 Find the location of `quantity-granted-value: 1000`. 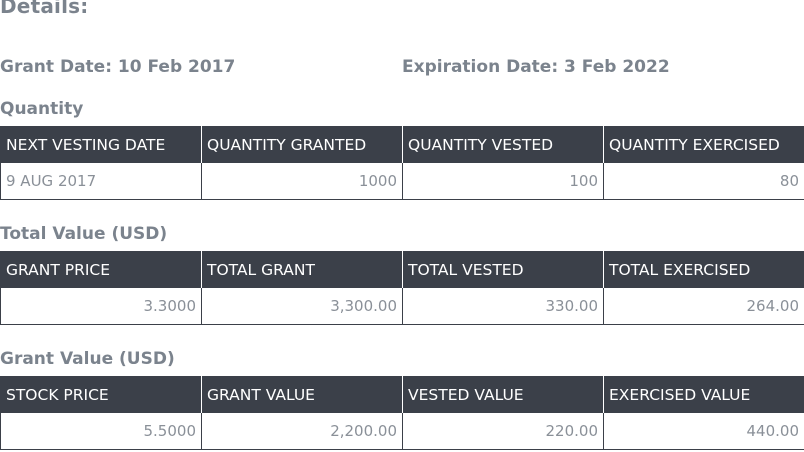

quantity-granted-value: 1000 is located at coordinates (302, 181).